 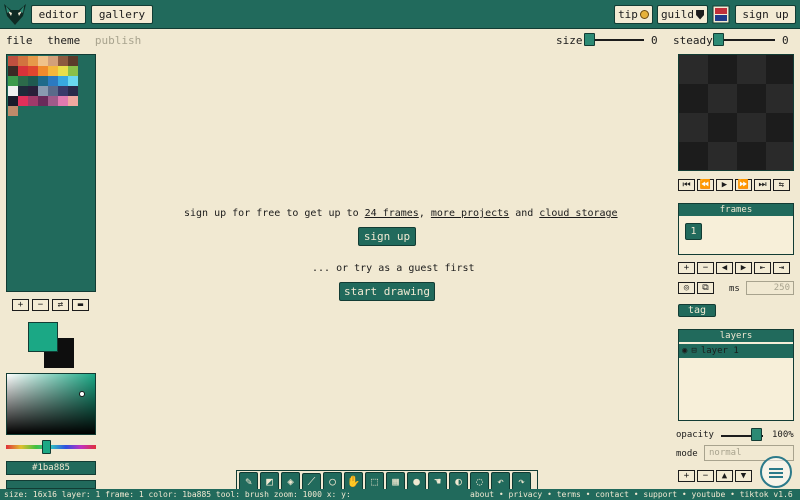 What do you see at coordinates (720, 351) in the screenshot?
I see `layer-name: layer 1` at bounding box center [720, 351].